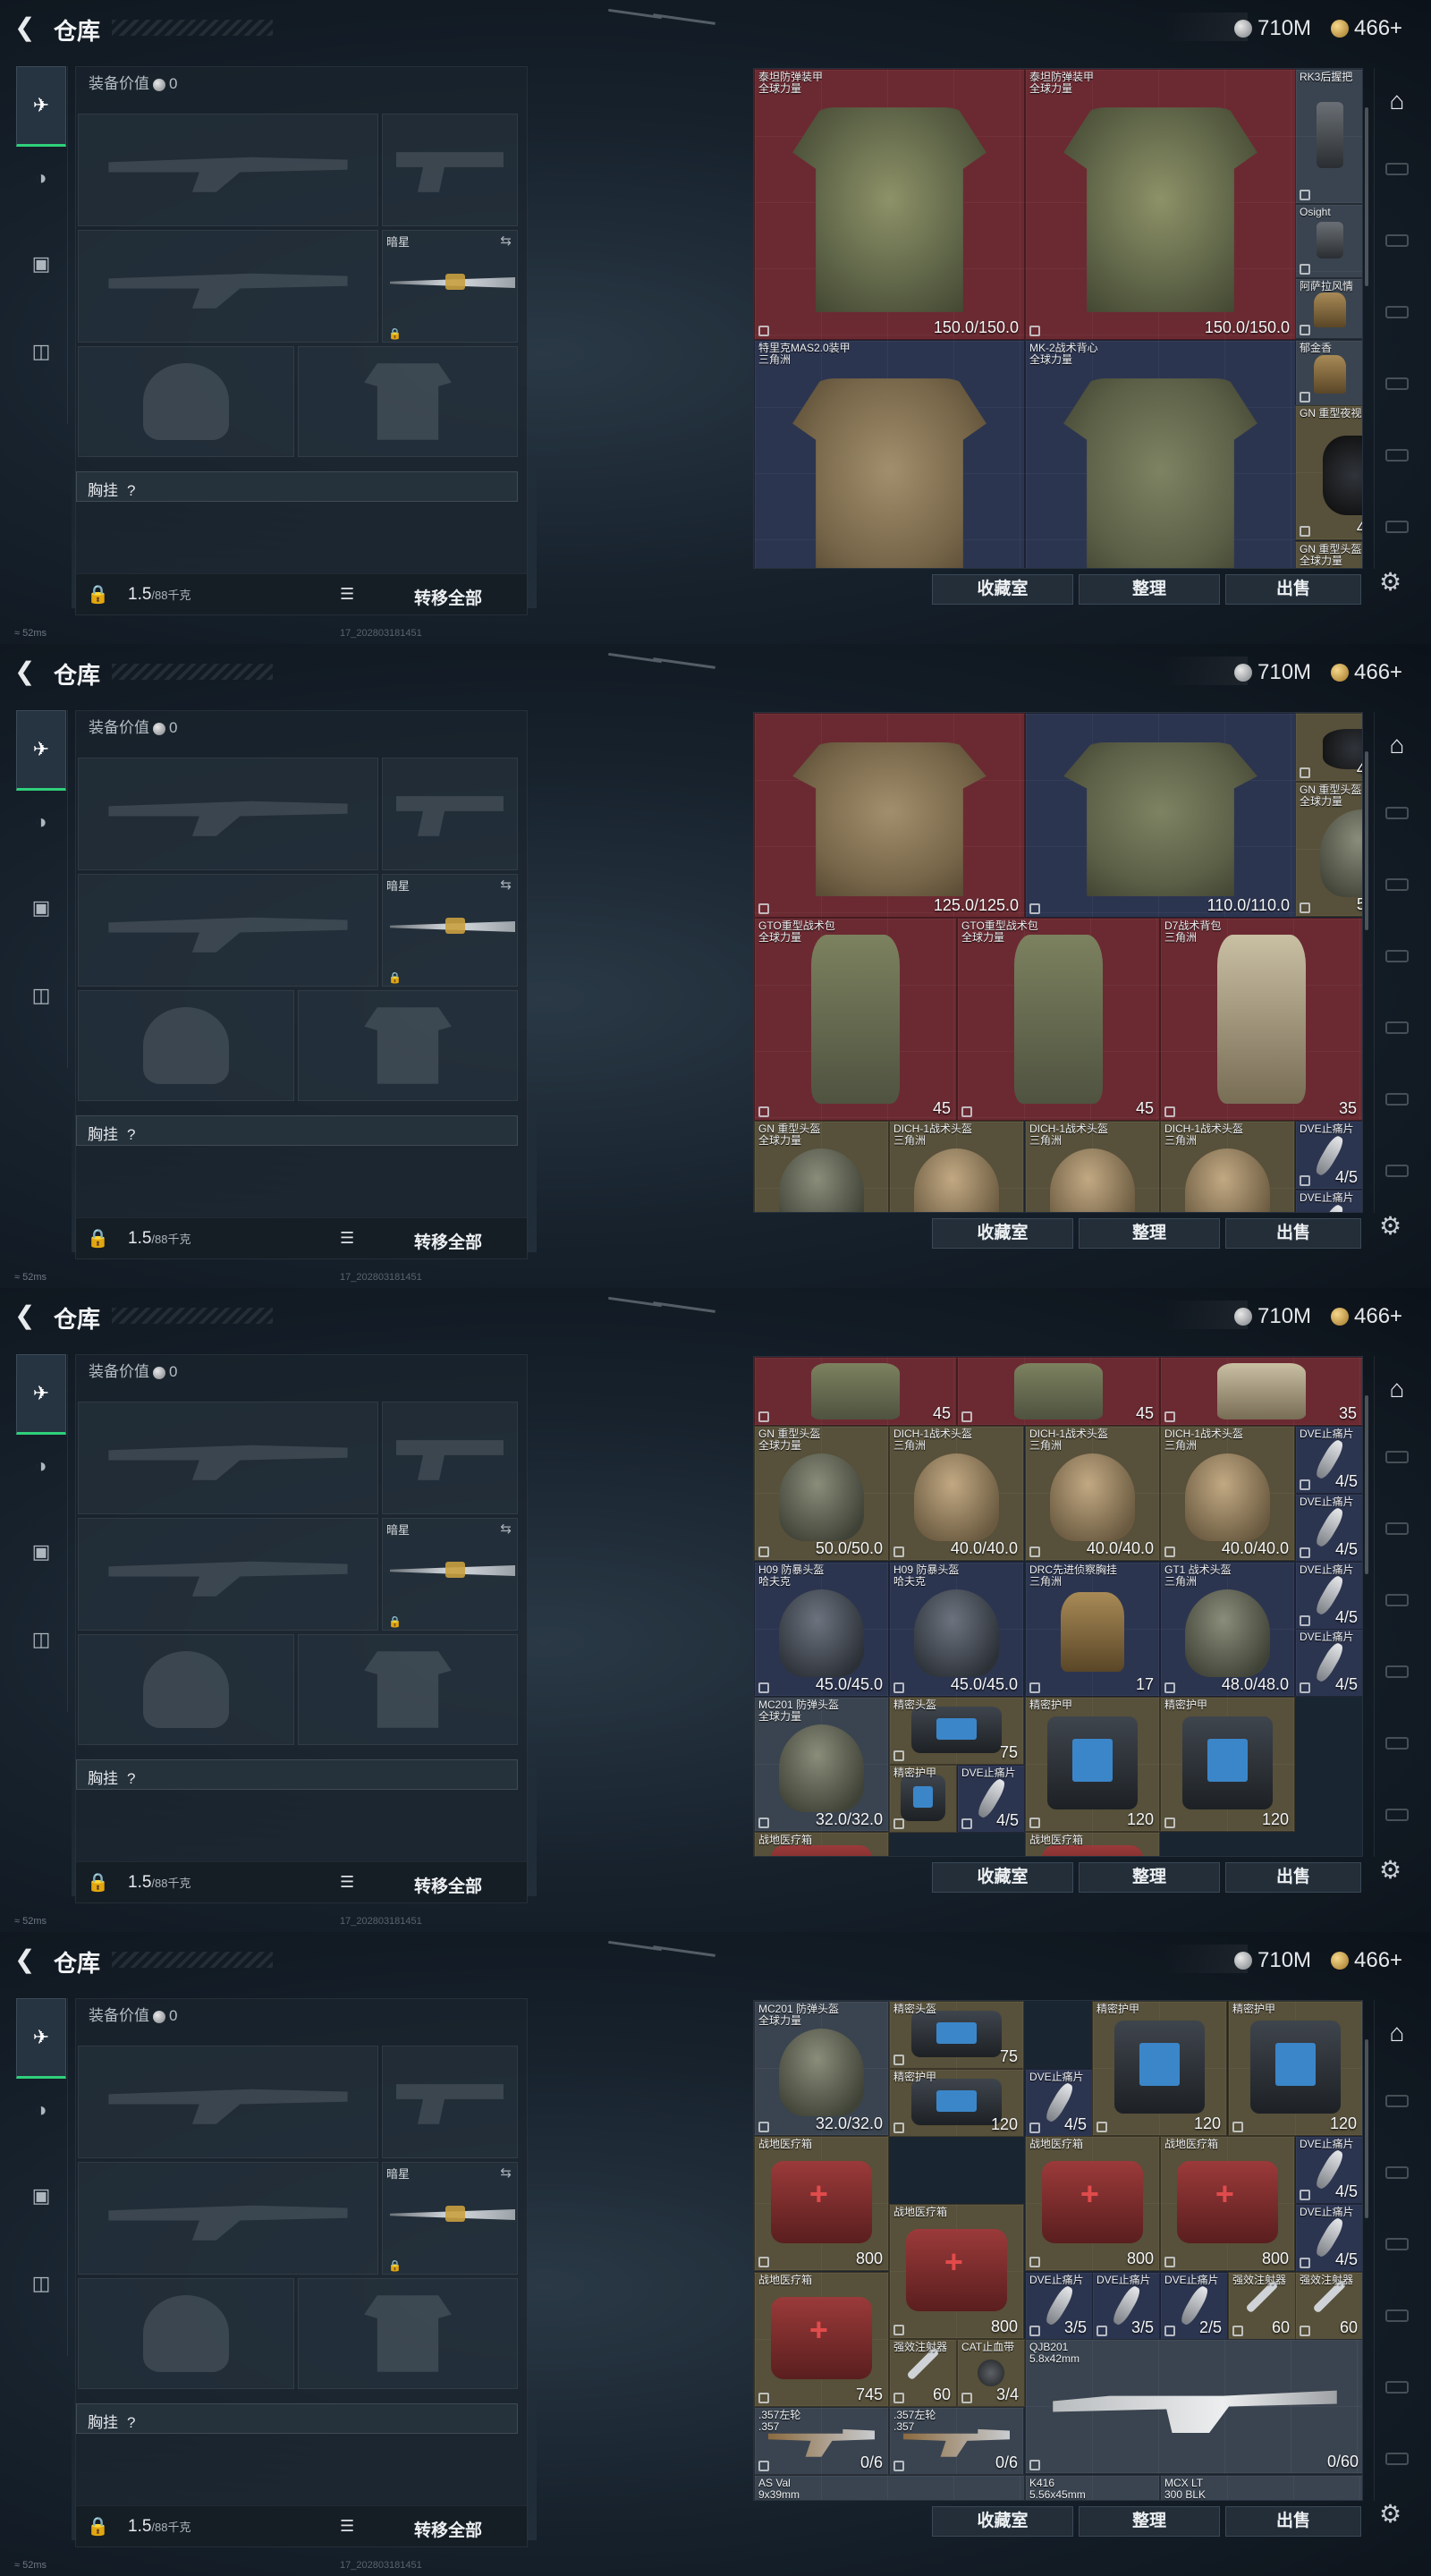 Image resolution: width=1431 pixels, height=2576 pixels. Describe the element at coordinates (41, 2038) in the screenshot. I see `tab-weapons: ✈` at that location.